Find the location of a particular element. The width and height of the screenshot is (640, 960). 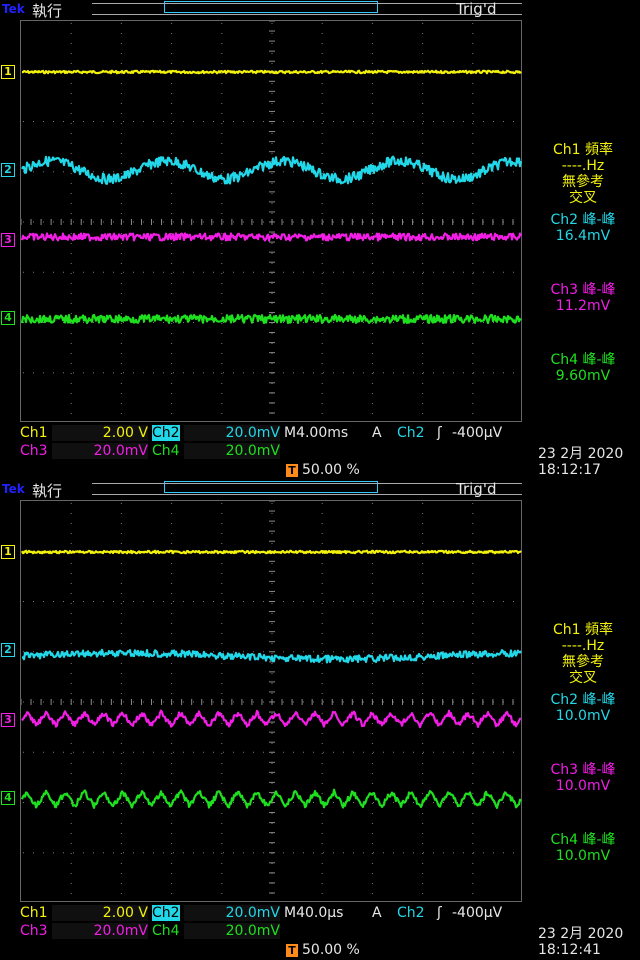

time: 18:12:41 is located at coordinates (569, 950).